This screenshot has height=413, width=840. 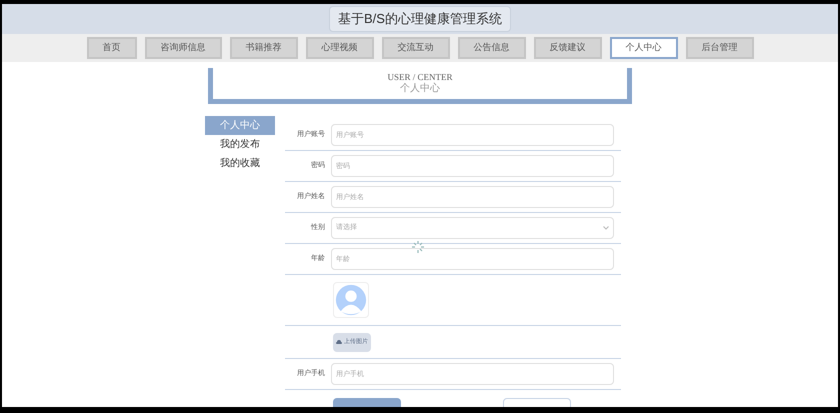 I want to click on nav-tab: 书籍推荐, so click(x=264, y=48).